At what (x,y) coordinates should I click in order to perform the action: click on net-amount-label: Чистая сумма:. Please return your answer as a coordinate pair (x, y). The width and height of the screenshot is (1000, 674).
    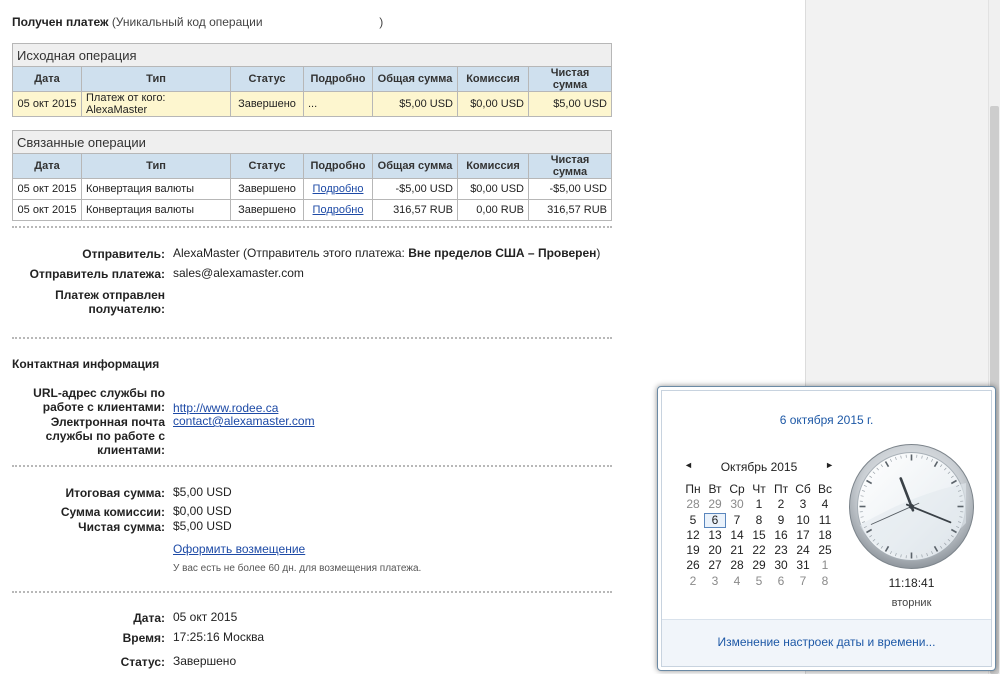
    Looking at the image, I should click on (121, 527).